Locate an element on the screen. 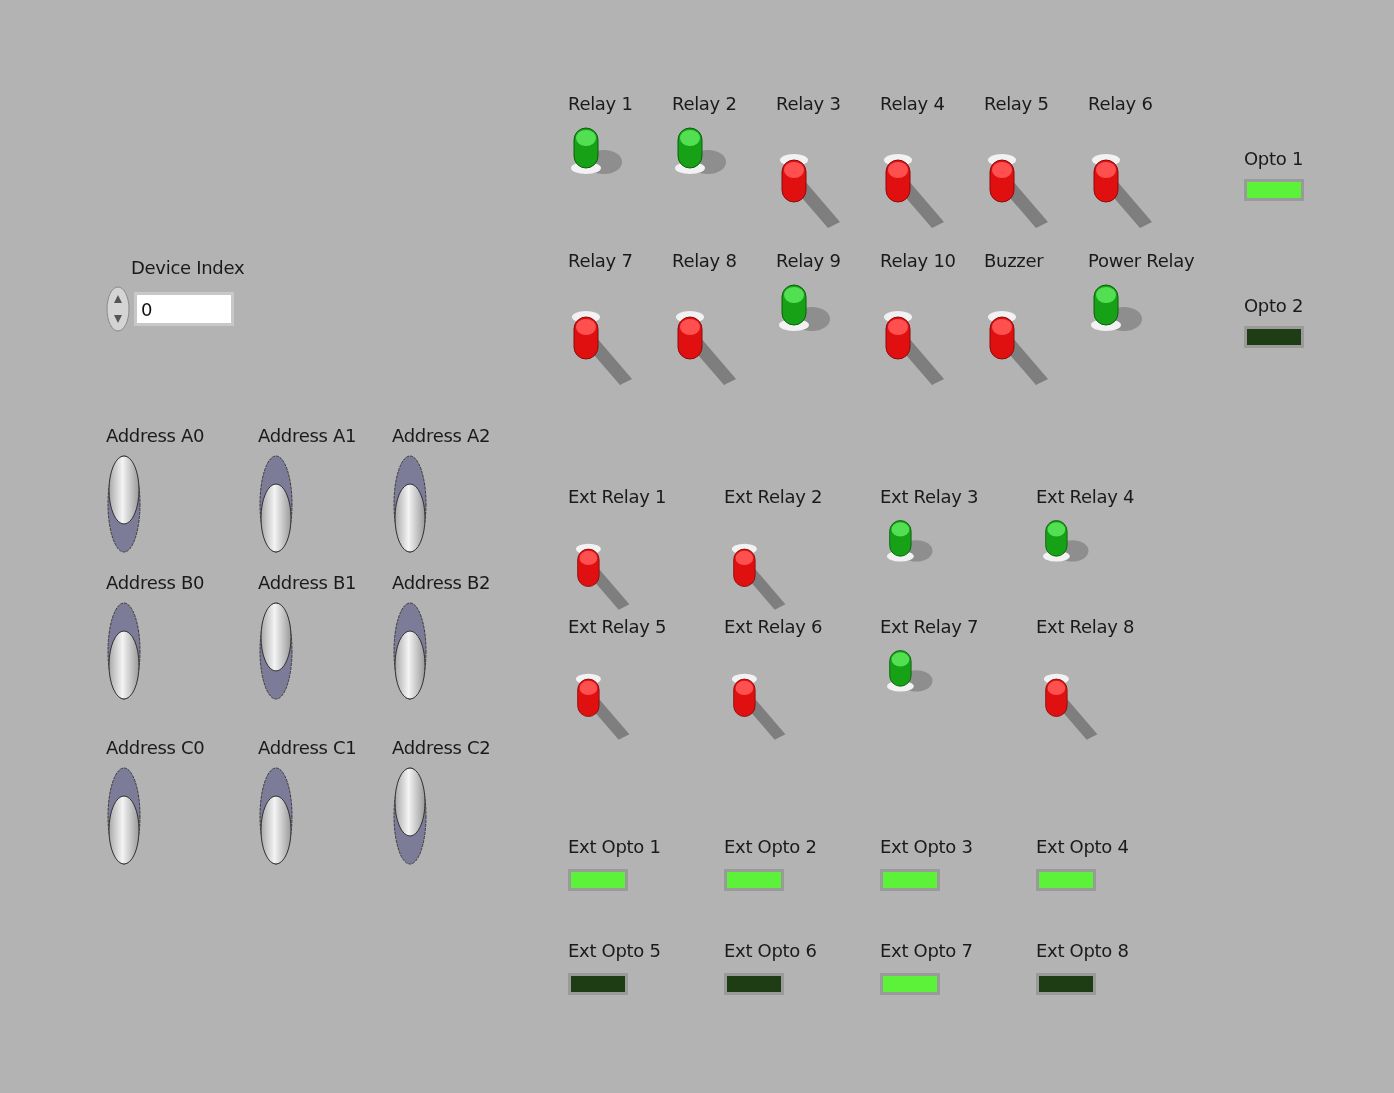  indicator-label: Ext Opto 4 is located at coordinates (1083, 847).